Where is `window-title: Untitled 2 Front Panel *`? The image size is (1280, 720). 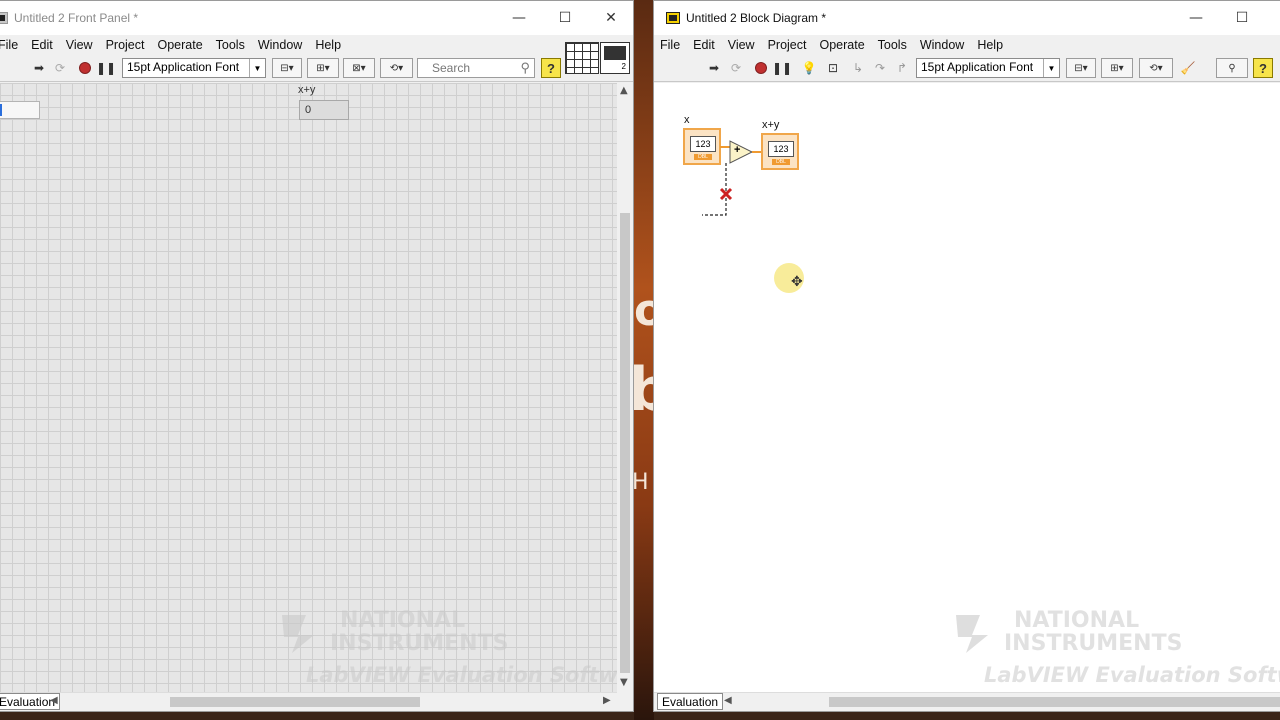
window-title: Untitled 2 Front Panel * is located at coordinates (76, 18).